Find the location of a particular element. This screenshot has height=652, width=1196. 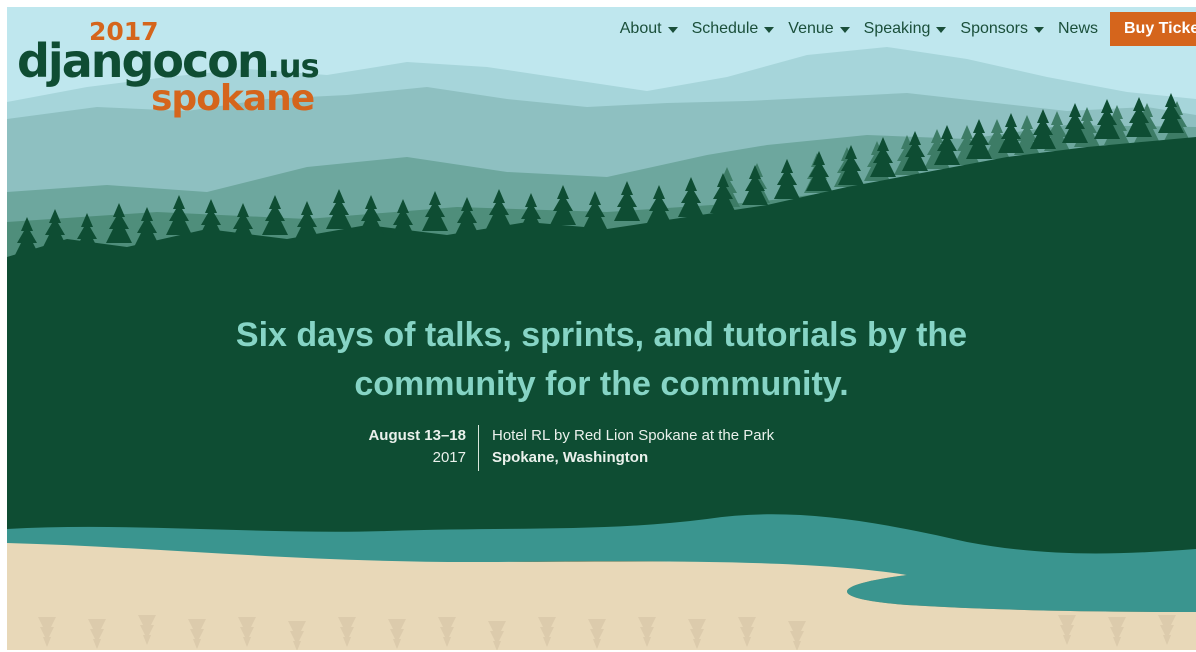

nav-news-label: News is located at coordinates (1077, 28).